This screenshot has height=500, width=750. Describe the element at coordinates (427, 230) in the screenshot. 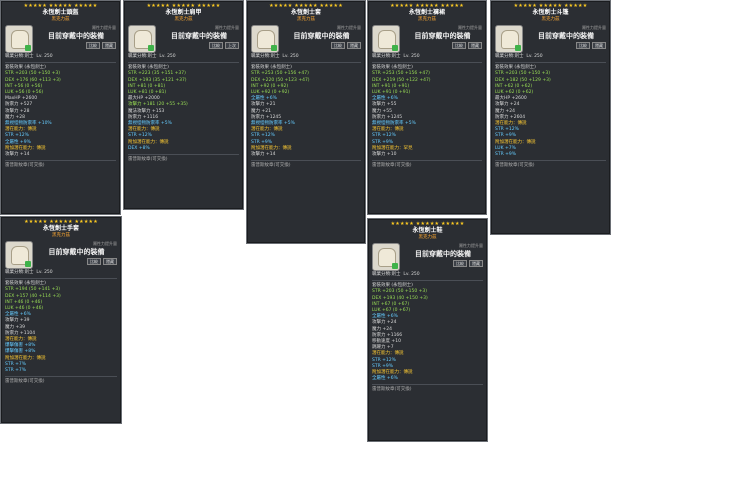

I see `item-name: 永恆劍士鞋` at that location.